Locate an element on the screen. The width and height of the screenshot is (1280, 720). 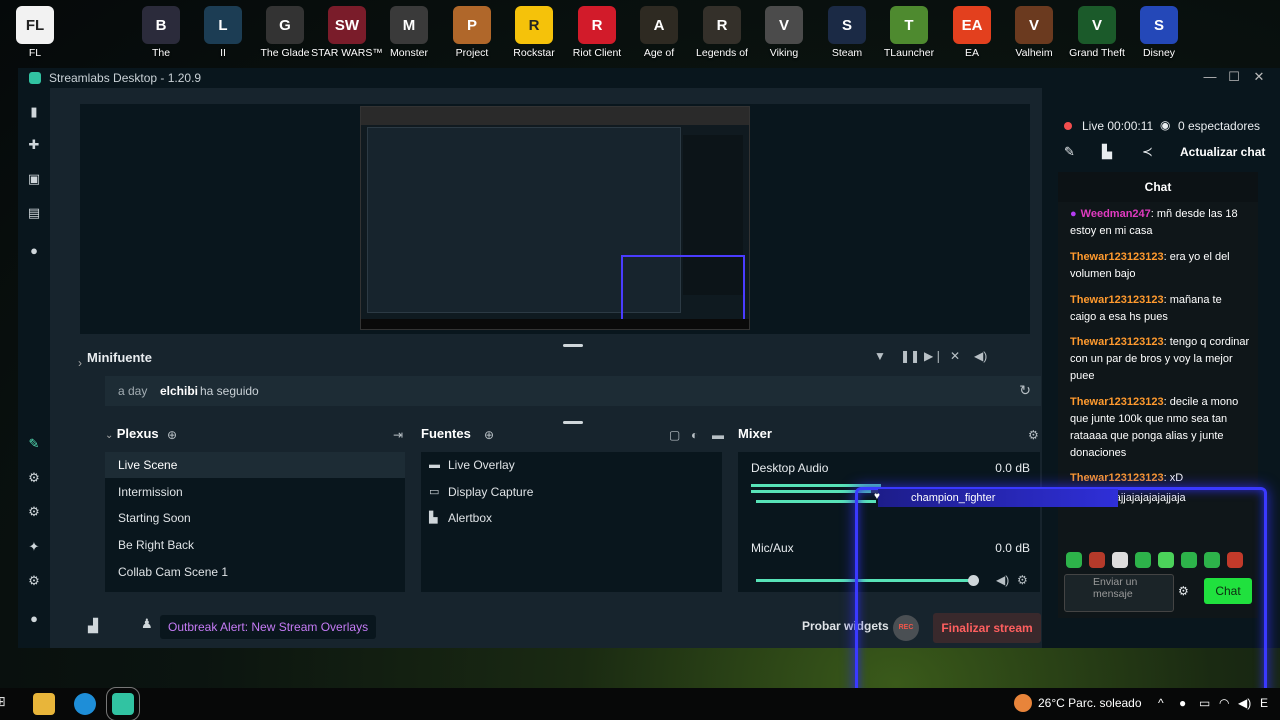
themes-icon: ✚ is located at coordinates (34, 145).